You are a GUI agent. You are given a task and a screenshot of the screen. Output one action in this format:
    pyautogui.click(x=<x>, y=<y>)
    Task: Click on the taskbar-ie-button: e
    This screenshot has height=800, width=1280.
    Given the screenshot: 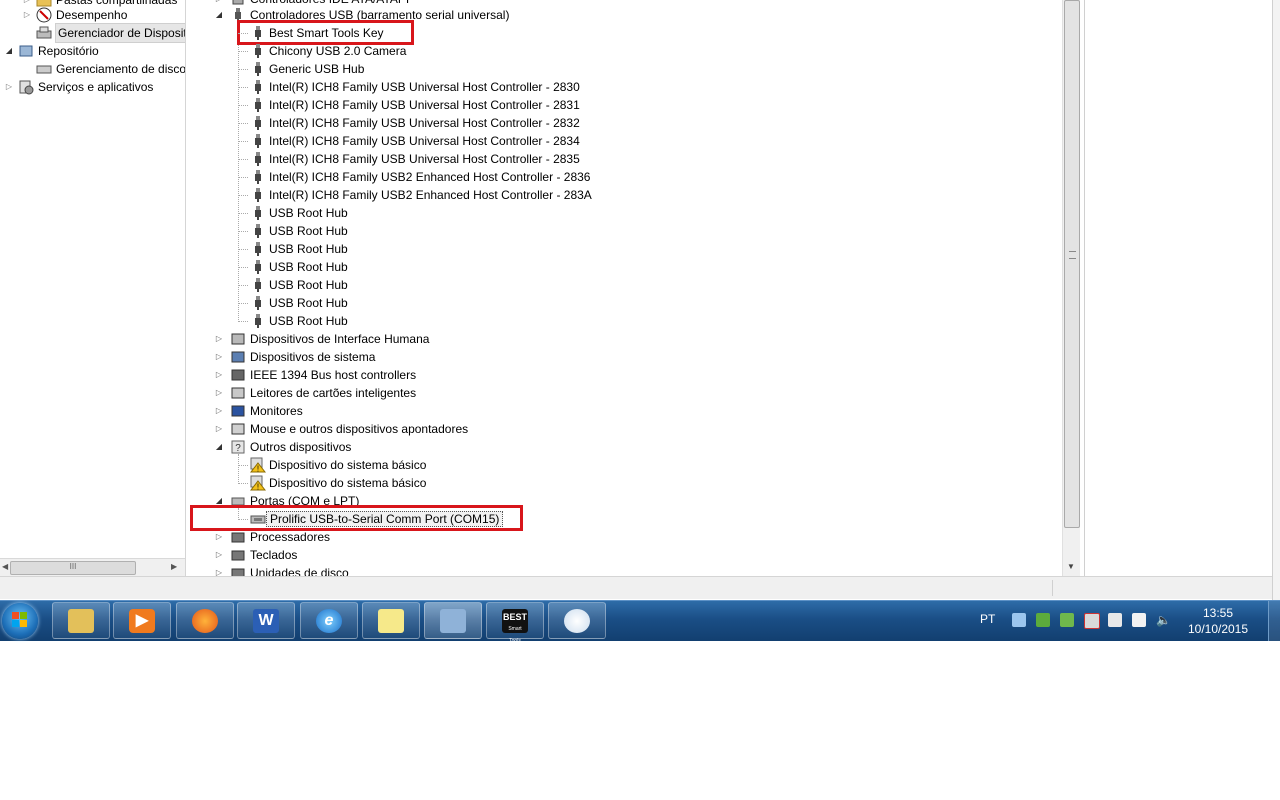 What is the action you would take?
    pyautogui.click(x=329, y=620)
    